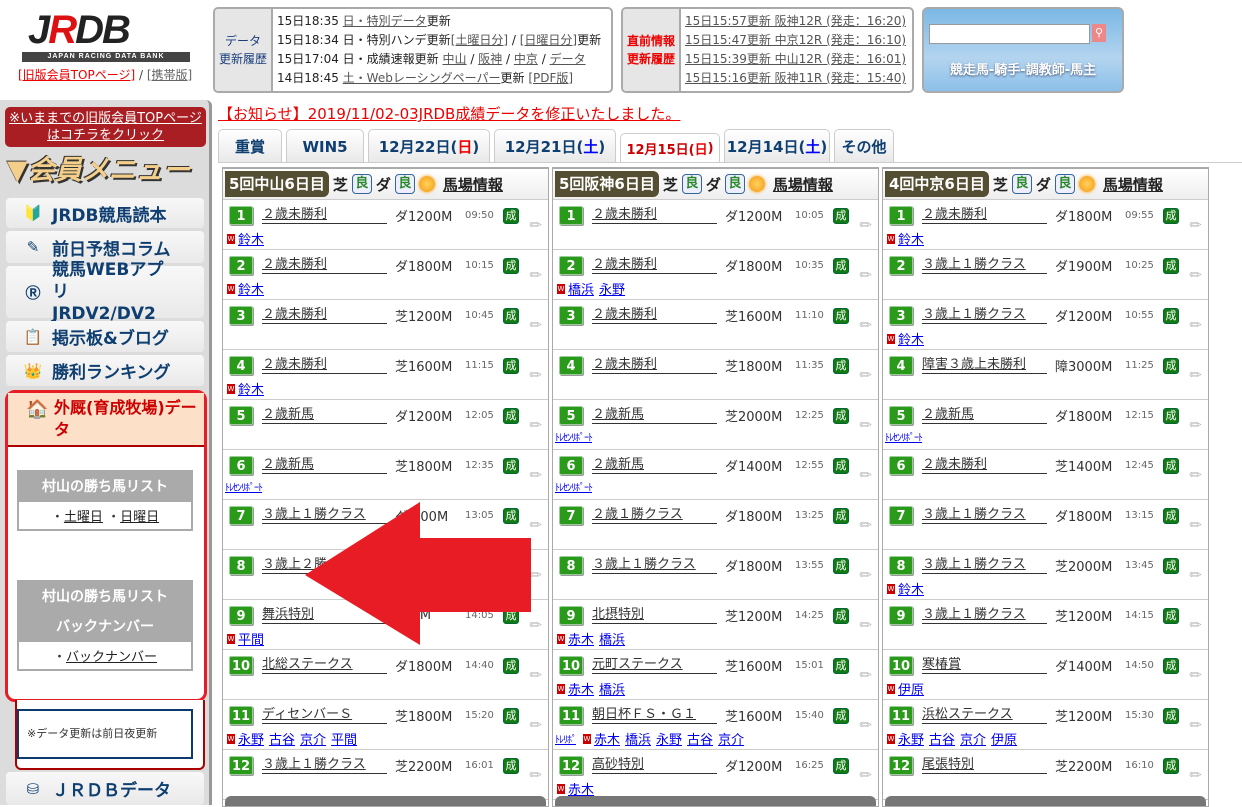 The image size is (1242, 807). I want to click on old-top-notice-text: ※いままでの旧版会員TOPページはコチラをクリック, so click(105, 127).